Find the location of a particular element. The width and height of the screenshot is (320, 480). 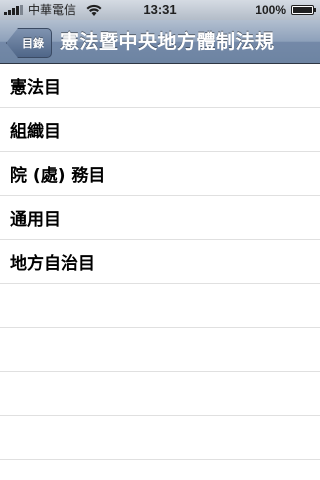

battery-fill is located at coordinates (302, 10).